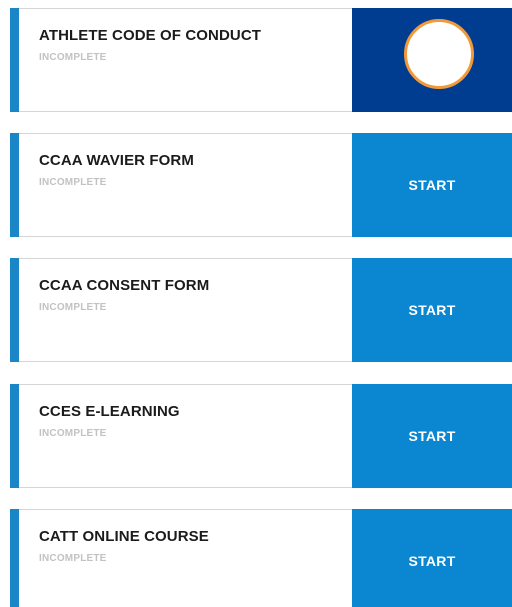  What do you see at coordinates (190, 436) in the screenshot?
I see `task-info: CCES E-LEARNING INCOMPLETE` at bounding box center [190, 436].